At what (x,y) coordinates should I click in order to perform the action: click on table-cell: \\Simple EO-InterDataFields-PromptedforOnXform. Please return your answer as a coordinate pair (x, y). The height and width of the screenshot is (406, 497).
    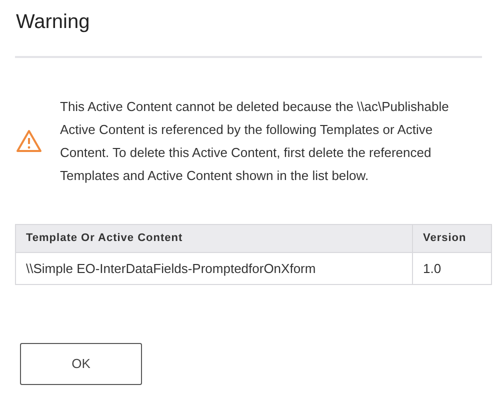
    Looking at the image, I should click on (214, 268).